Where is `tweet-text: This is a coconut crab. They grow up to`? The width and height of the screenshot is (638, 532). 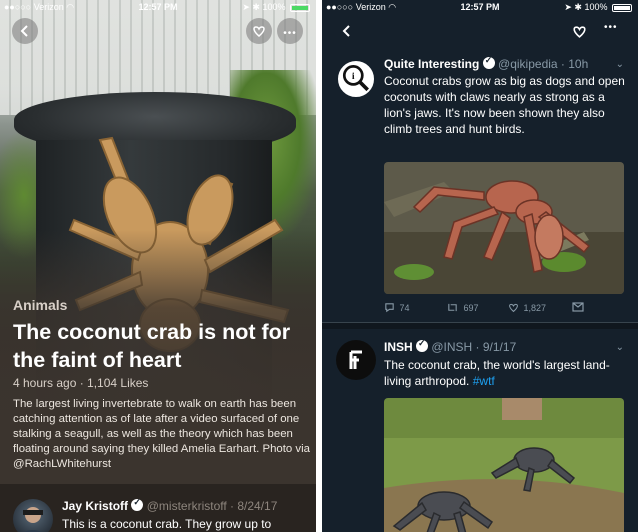
tweet-text: This is a coconut crab. They grow up to is located at coordinates (167, 524).